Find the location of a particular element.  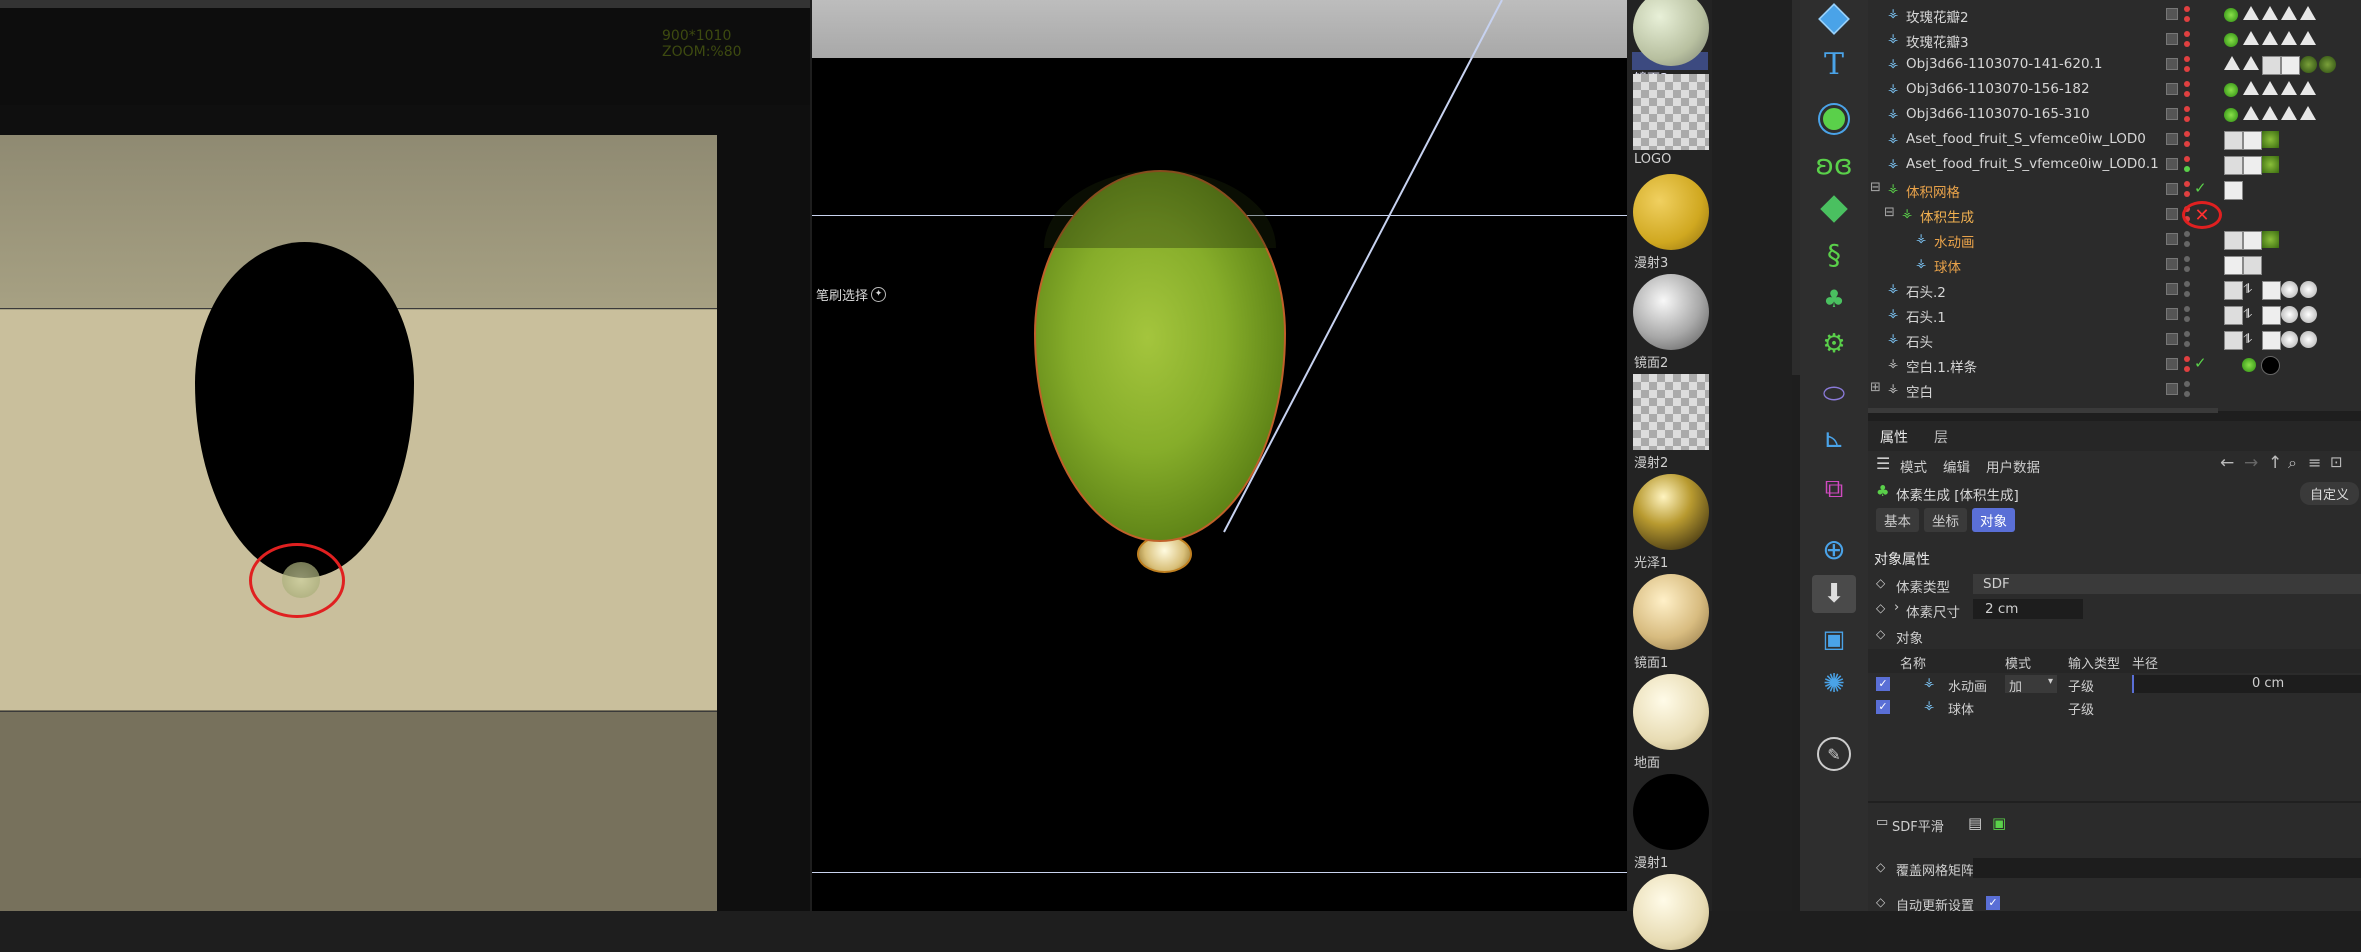

table-row: ✓ ⚶ 球体 子级 is located at coordinates (2114, 707).